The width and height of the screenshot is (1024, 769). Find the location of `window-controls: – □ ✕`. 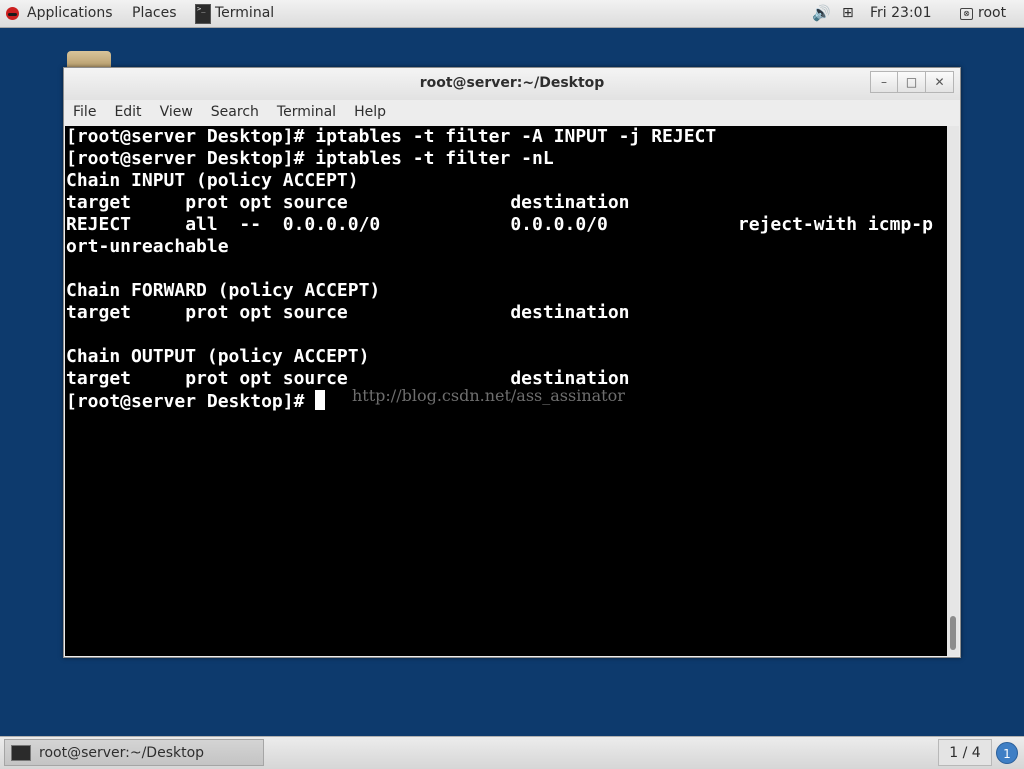

window-controls: – □ ✕ is located at coordinates (912, 82).